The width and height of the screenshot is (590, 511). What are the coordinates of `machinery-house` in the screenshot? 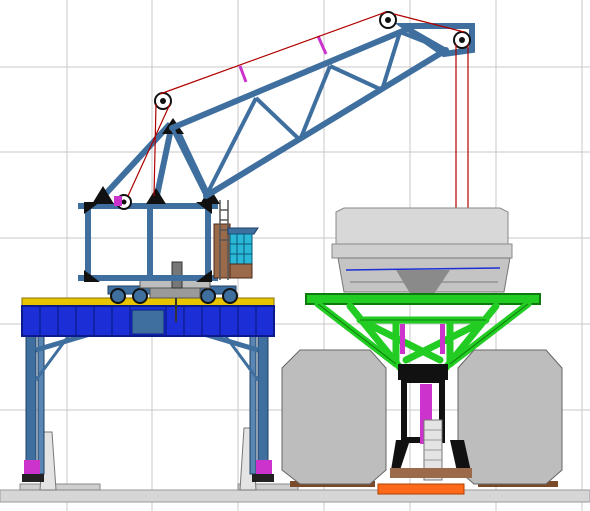 It's located at (148, 242).